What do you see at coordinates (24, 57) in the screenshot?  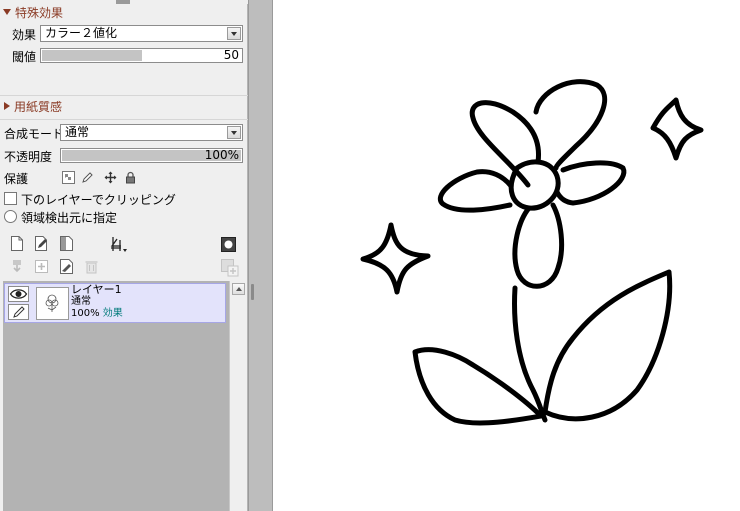 I see `threshold-label: 閾値` at bounding box center [24, 57].